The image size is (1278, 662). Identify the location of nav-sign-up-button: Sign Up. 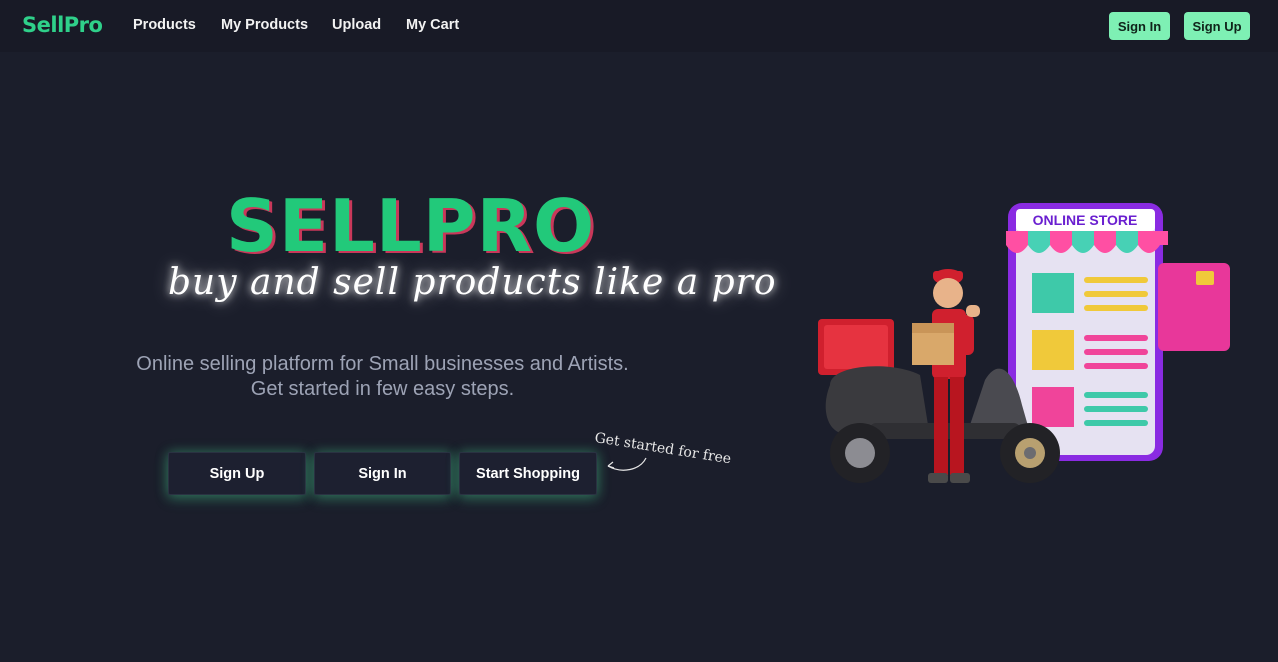
(1217, 26).